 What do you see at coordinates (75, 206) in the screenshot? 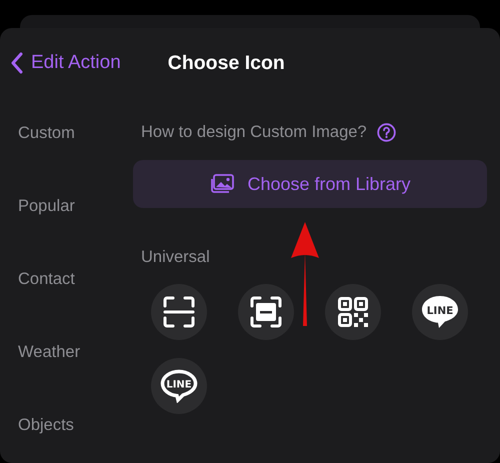
I see `category-item: Popular` at bounding box center [75, 206].